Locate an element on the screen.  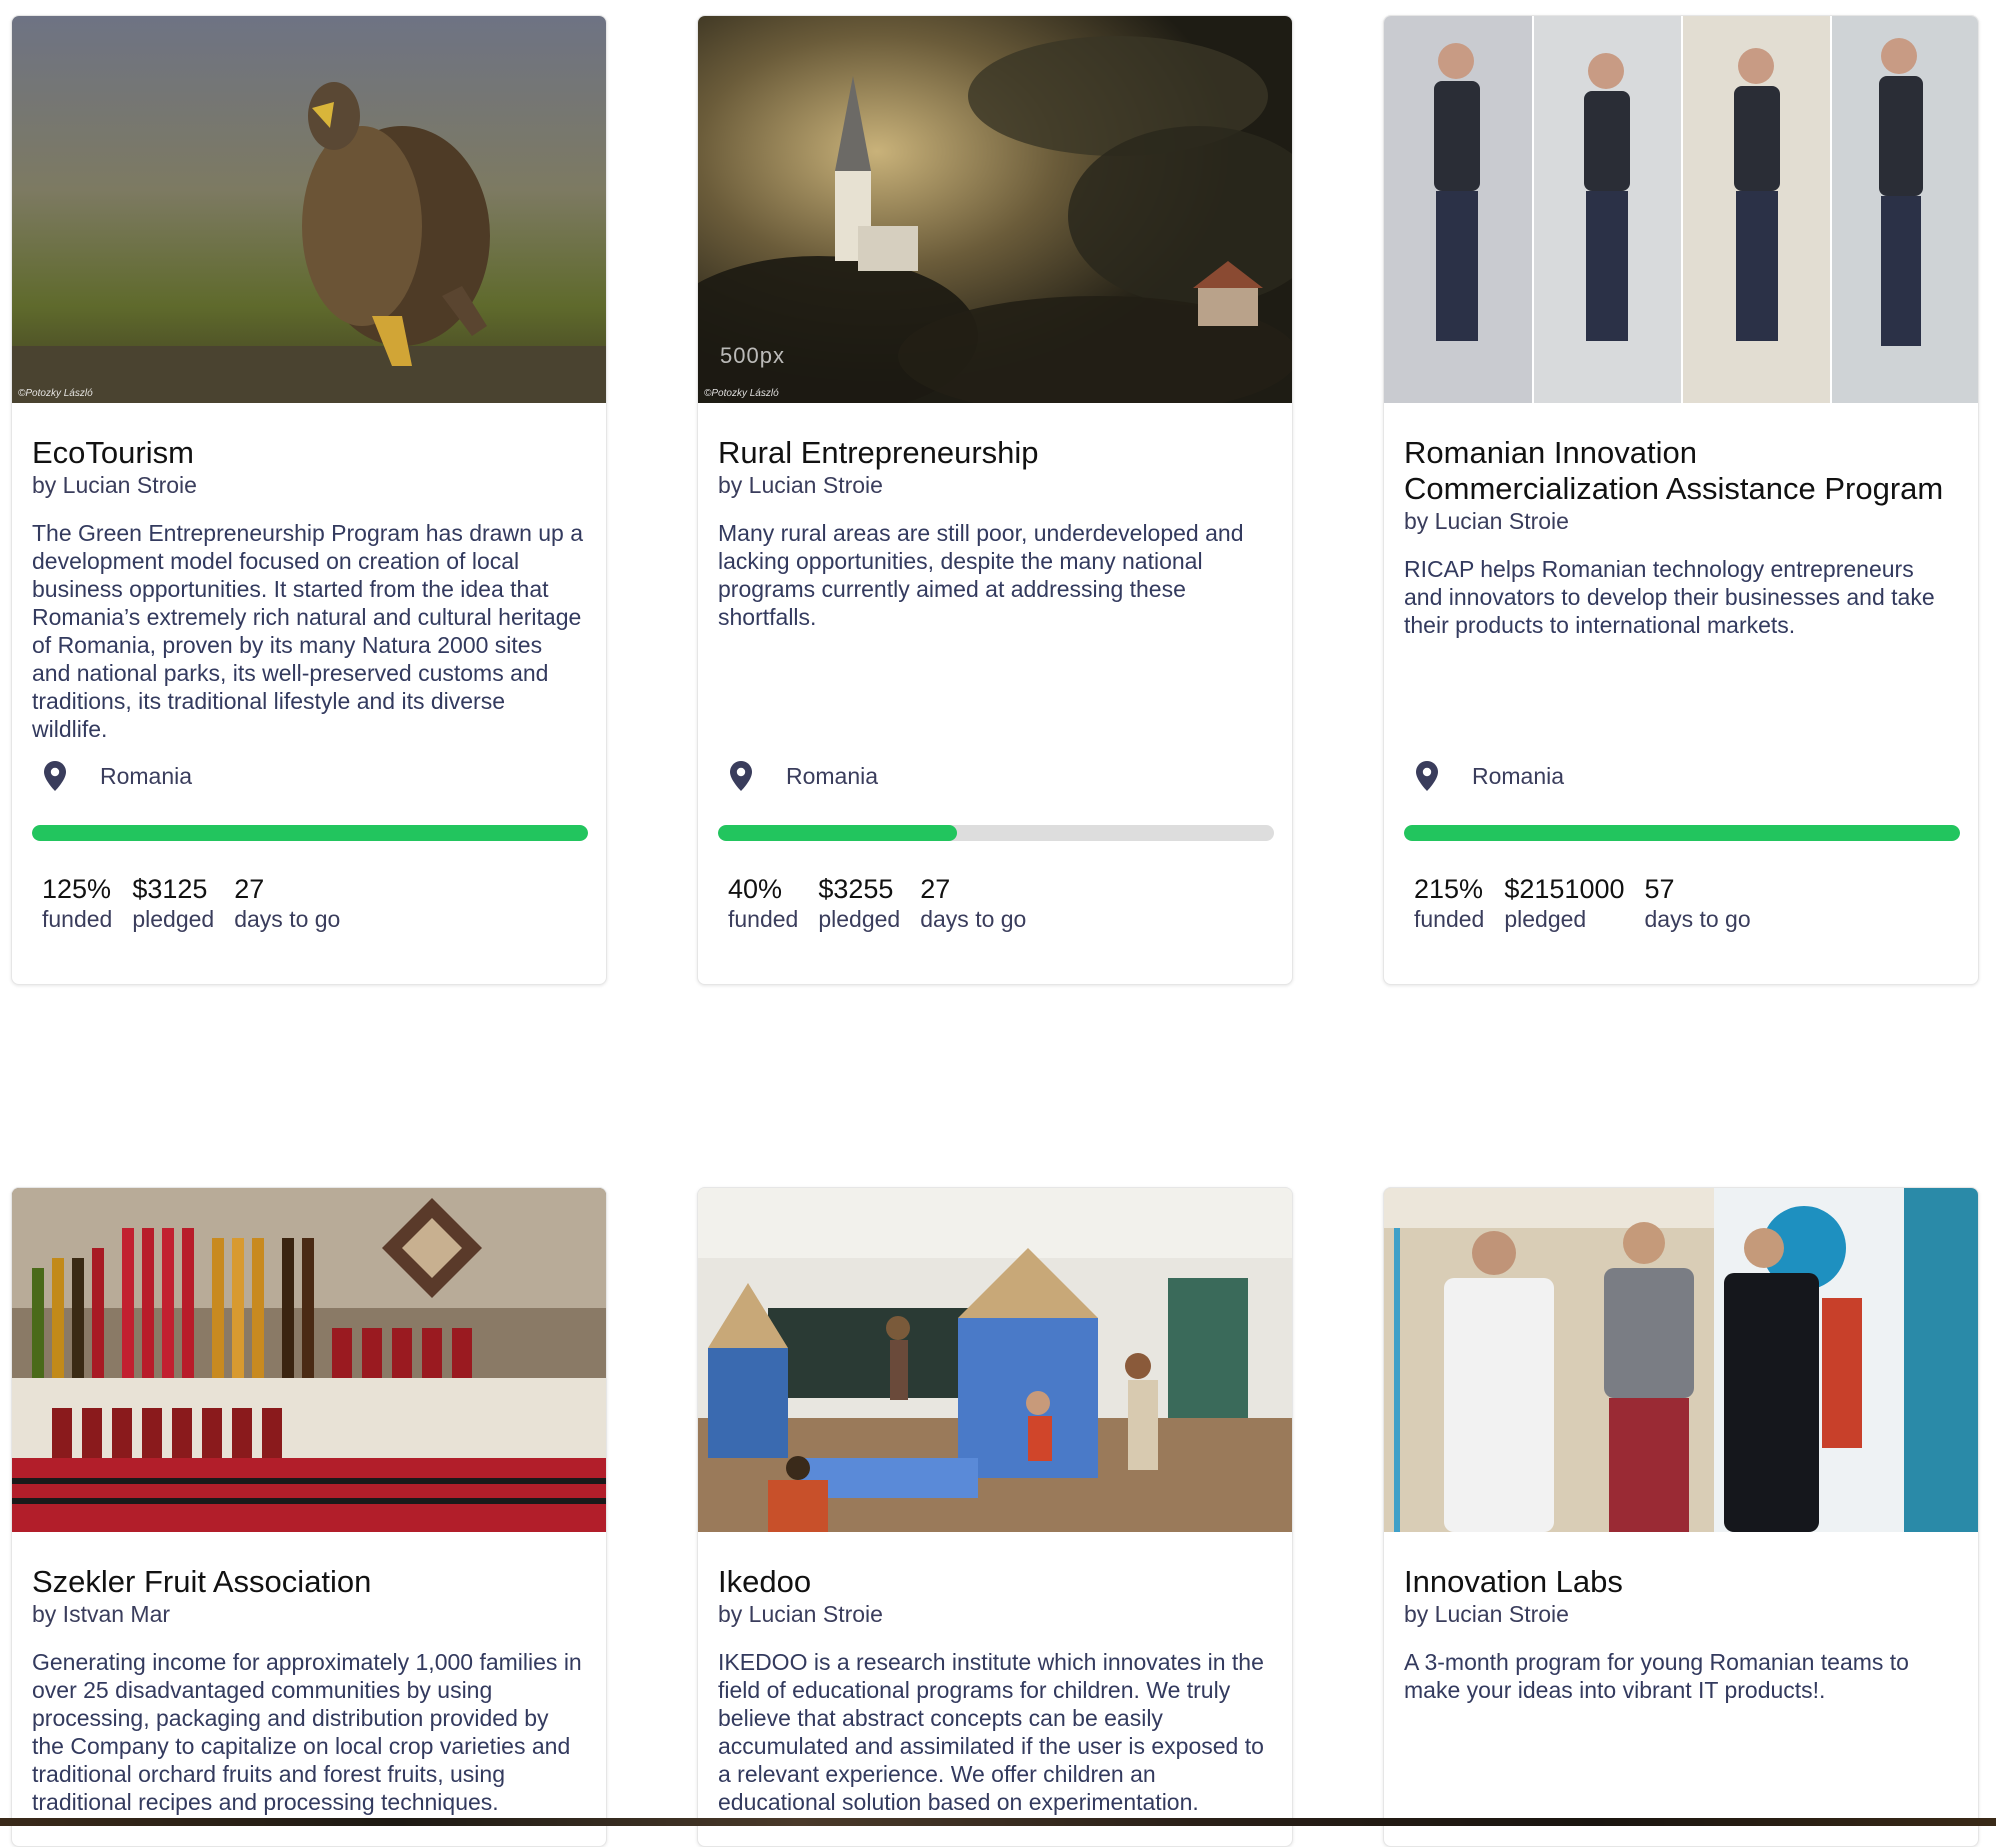
days-value: 57 is located at coordinates (1659, 889).